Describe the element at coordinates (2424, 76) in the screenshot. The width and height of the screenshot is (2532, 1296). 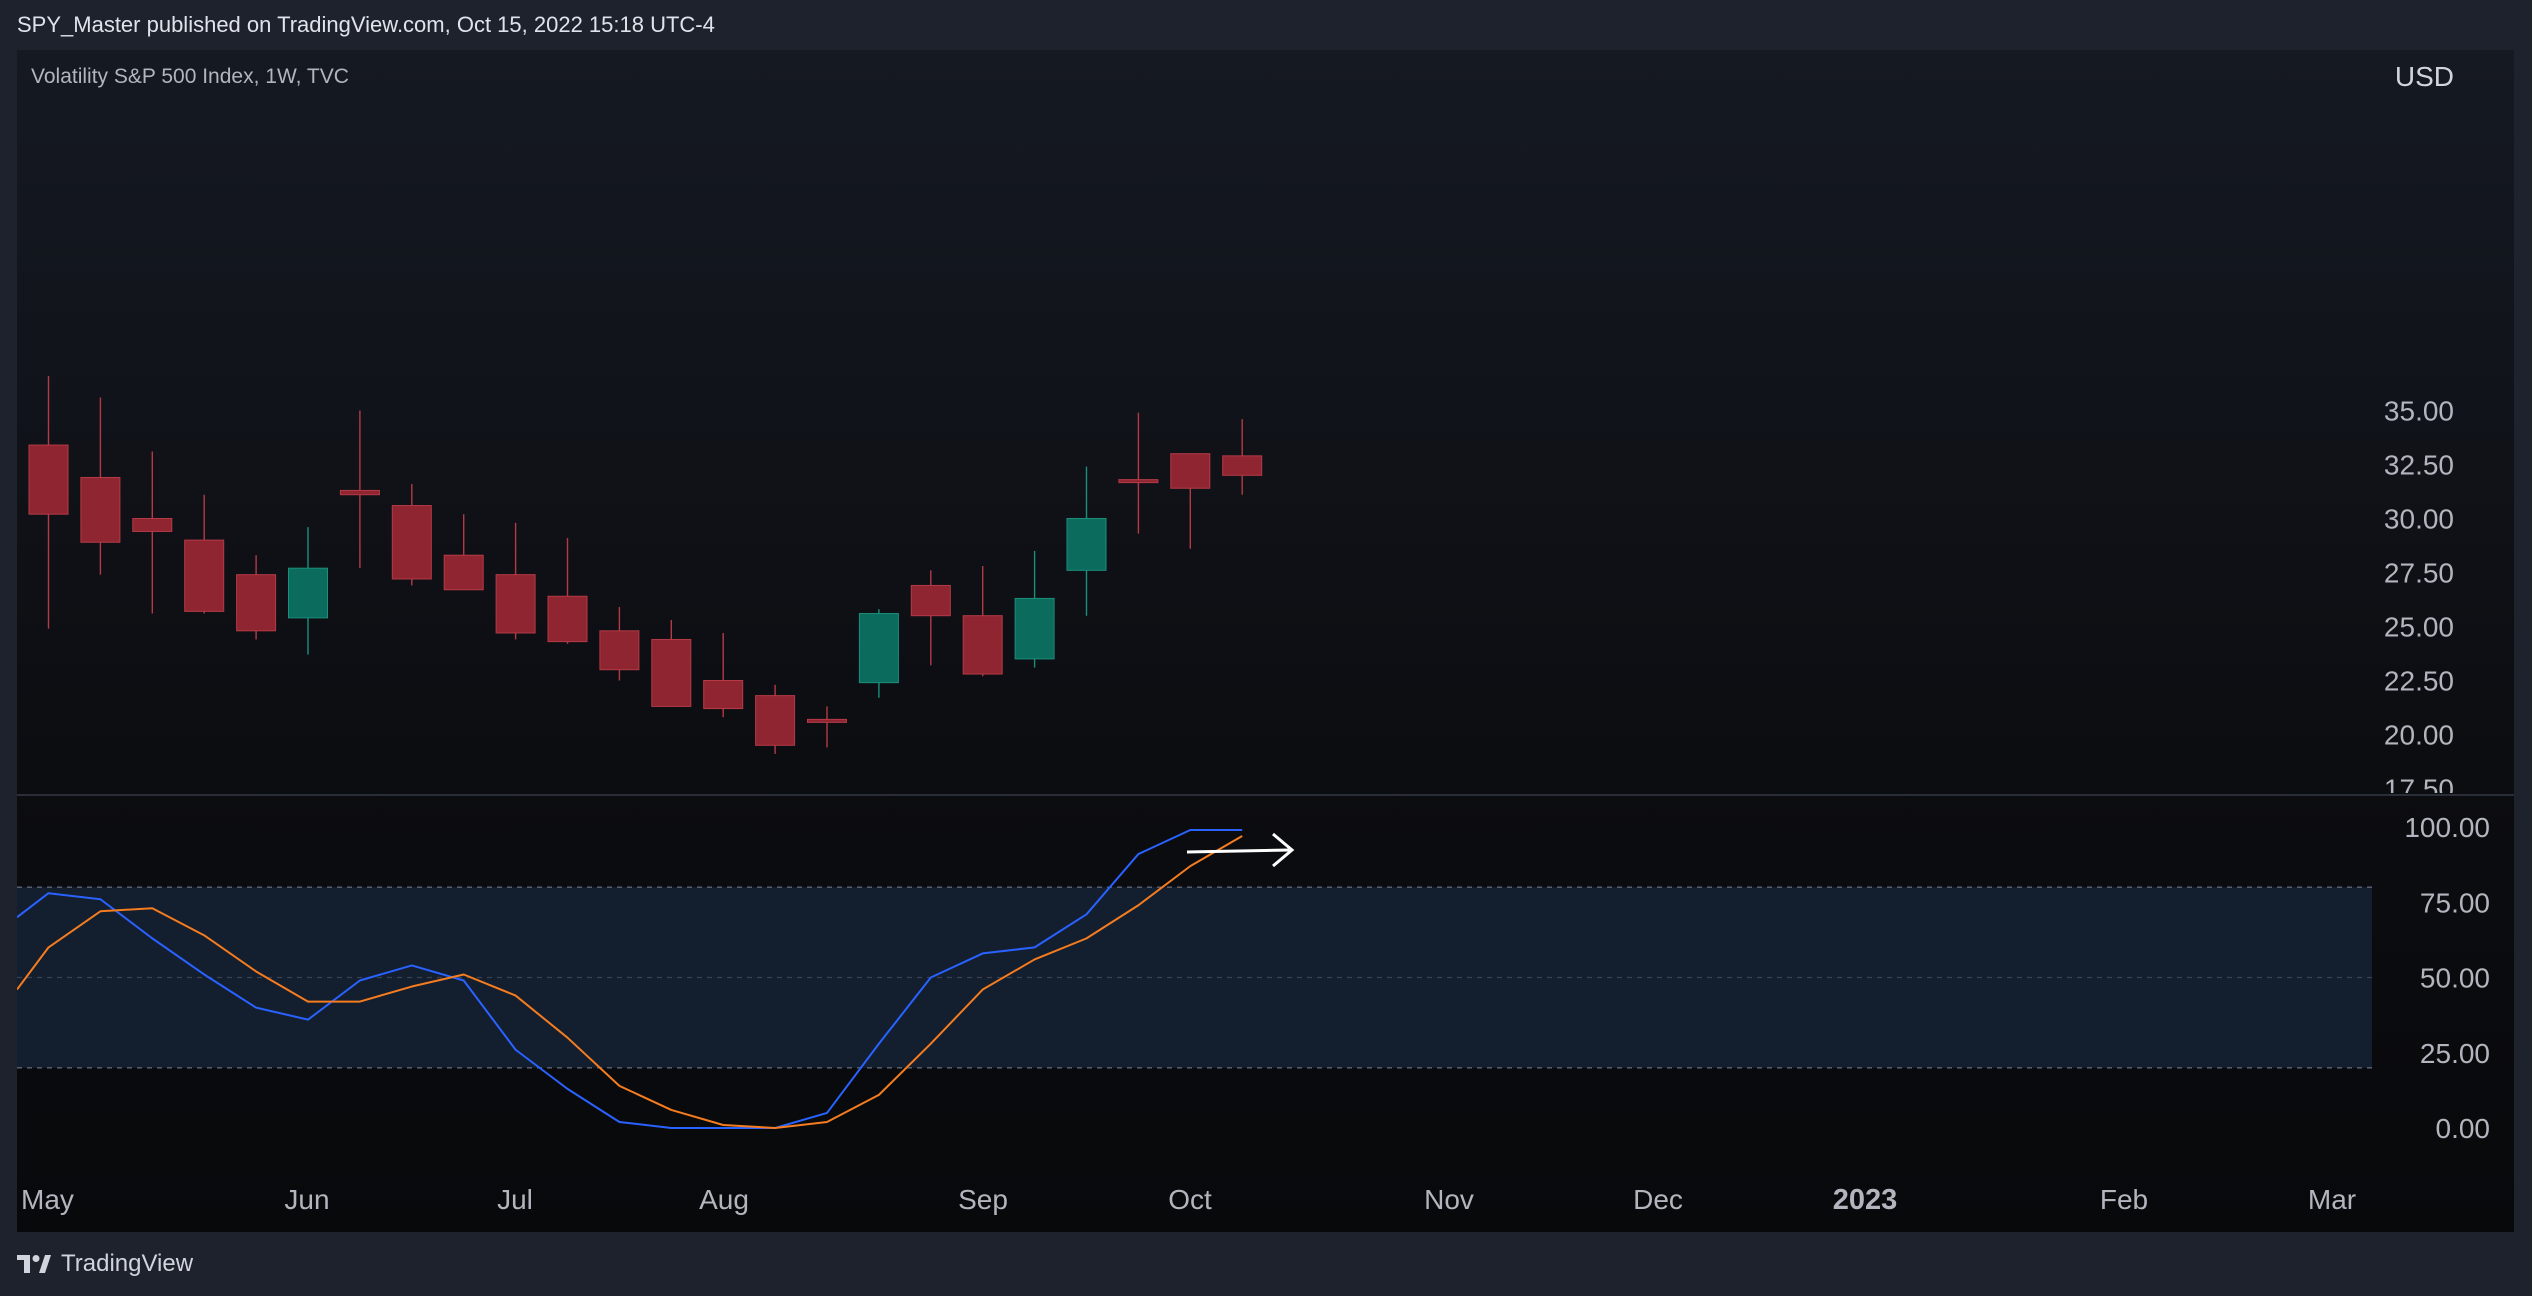
I see `currency-label: USD` at that location.